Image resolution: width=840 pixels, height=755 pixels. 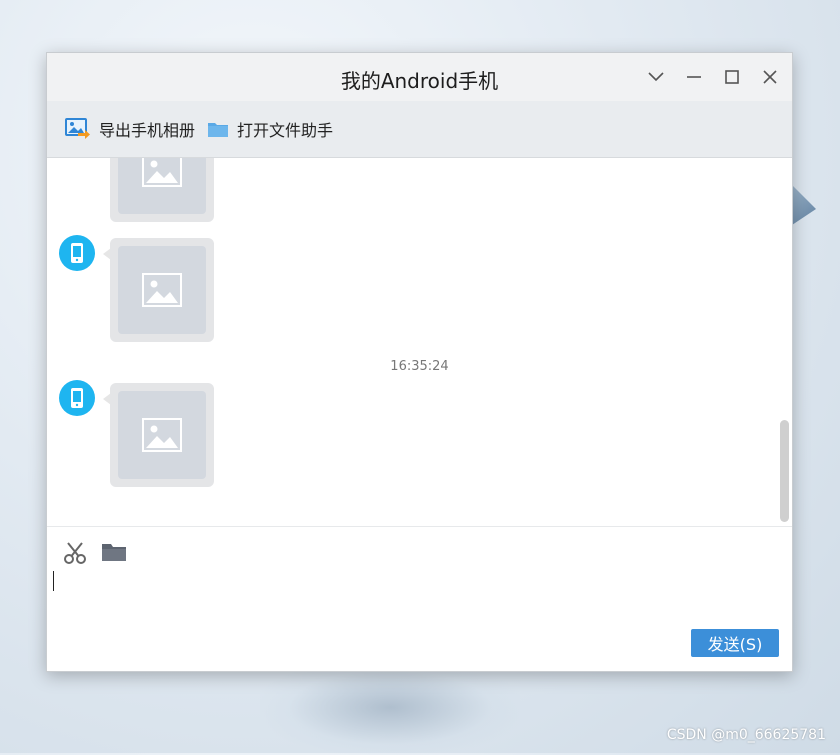 I want to click on export-photo-icon, so click(x=77, y=128).